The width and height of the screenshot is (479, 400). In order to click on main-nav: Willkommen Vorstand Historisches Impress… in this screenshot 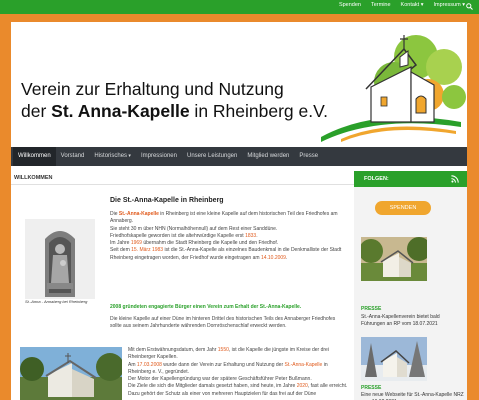, I will do `click(239, 156)`.